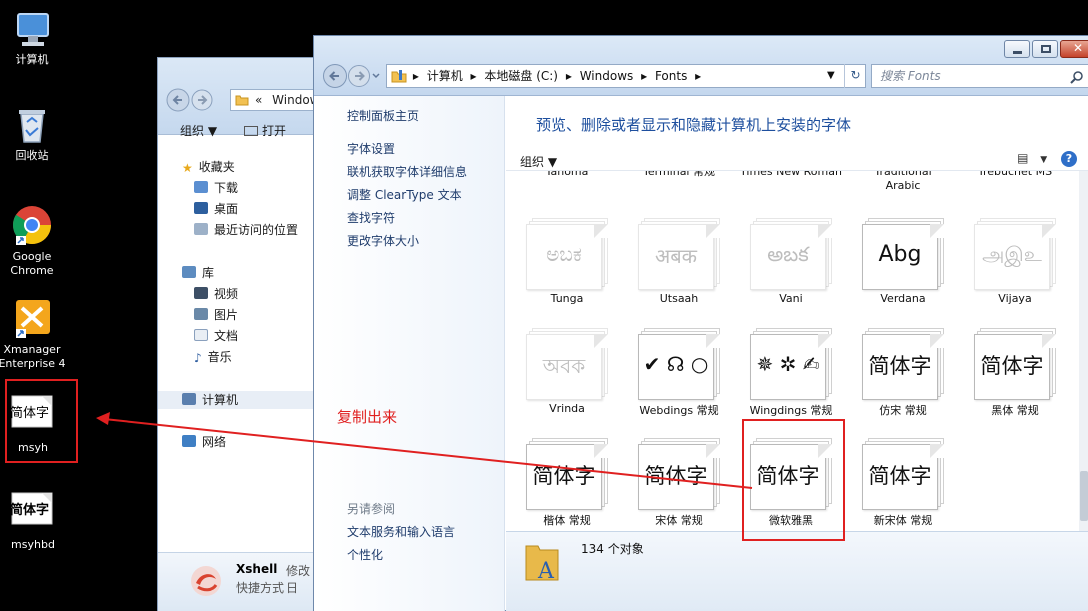 Image resolution: width=1088 pixels, height=611 pixels. I want to click on nav-label: 计算机, so click(220, 400).